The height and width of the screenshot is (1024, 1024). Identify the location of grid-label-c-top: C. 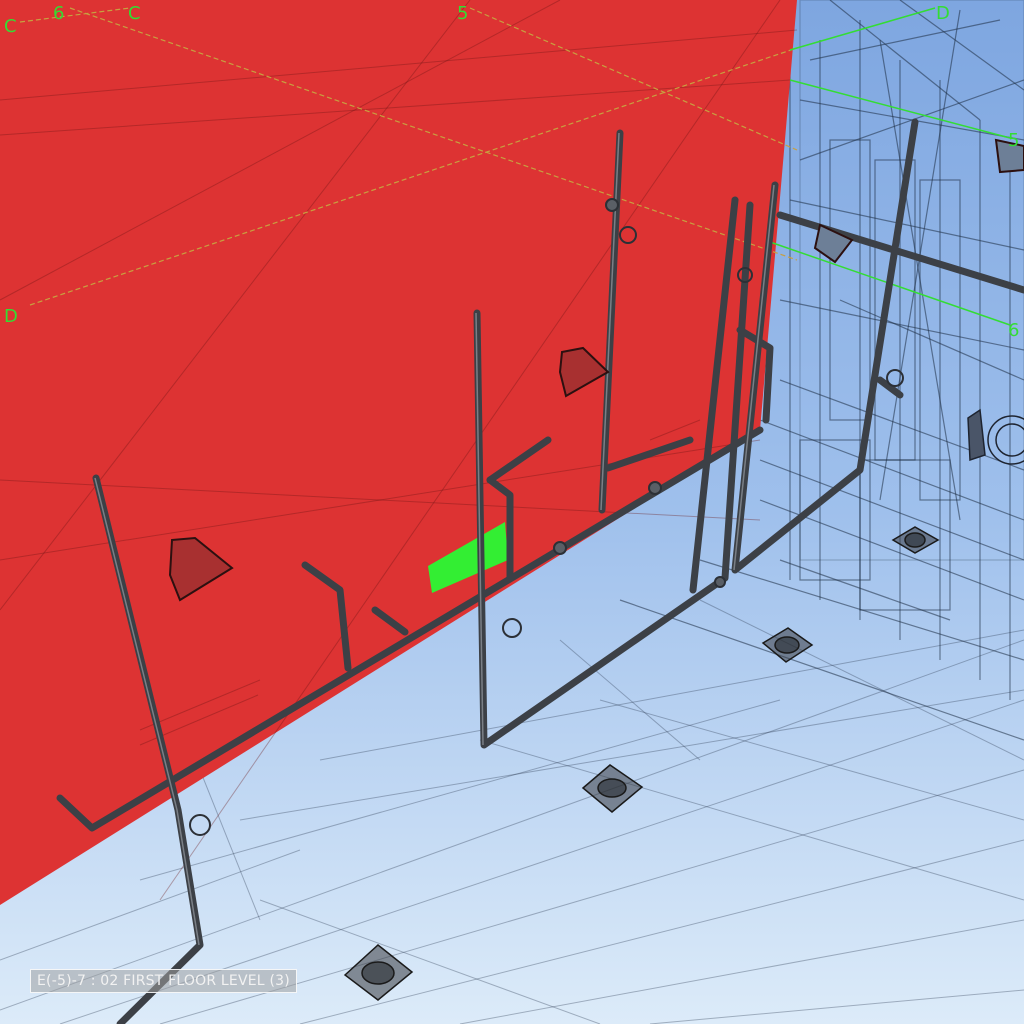
(134, 13).